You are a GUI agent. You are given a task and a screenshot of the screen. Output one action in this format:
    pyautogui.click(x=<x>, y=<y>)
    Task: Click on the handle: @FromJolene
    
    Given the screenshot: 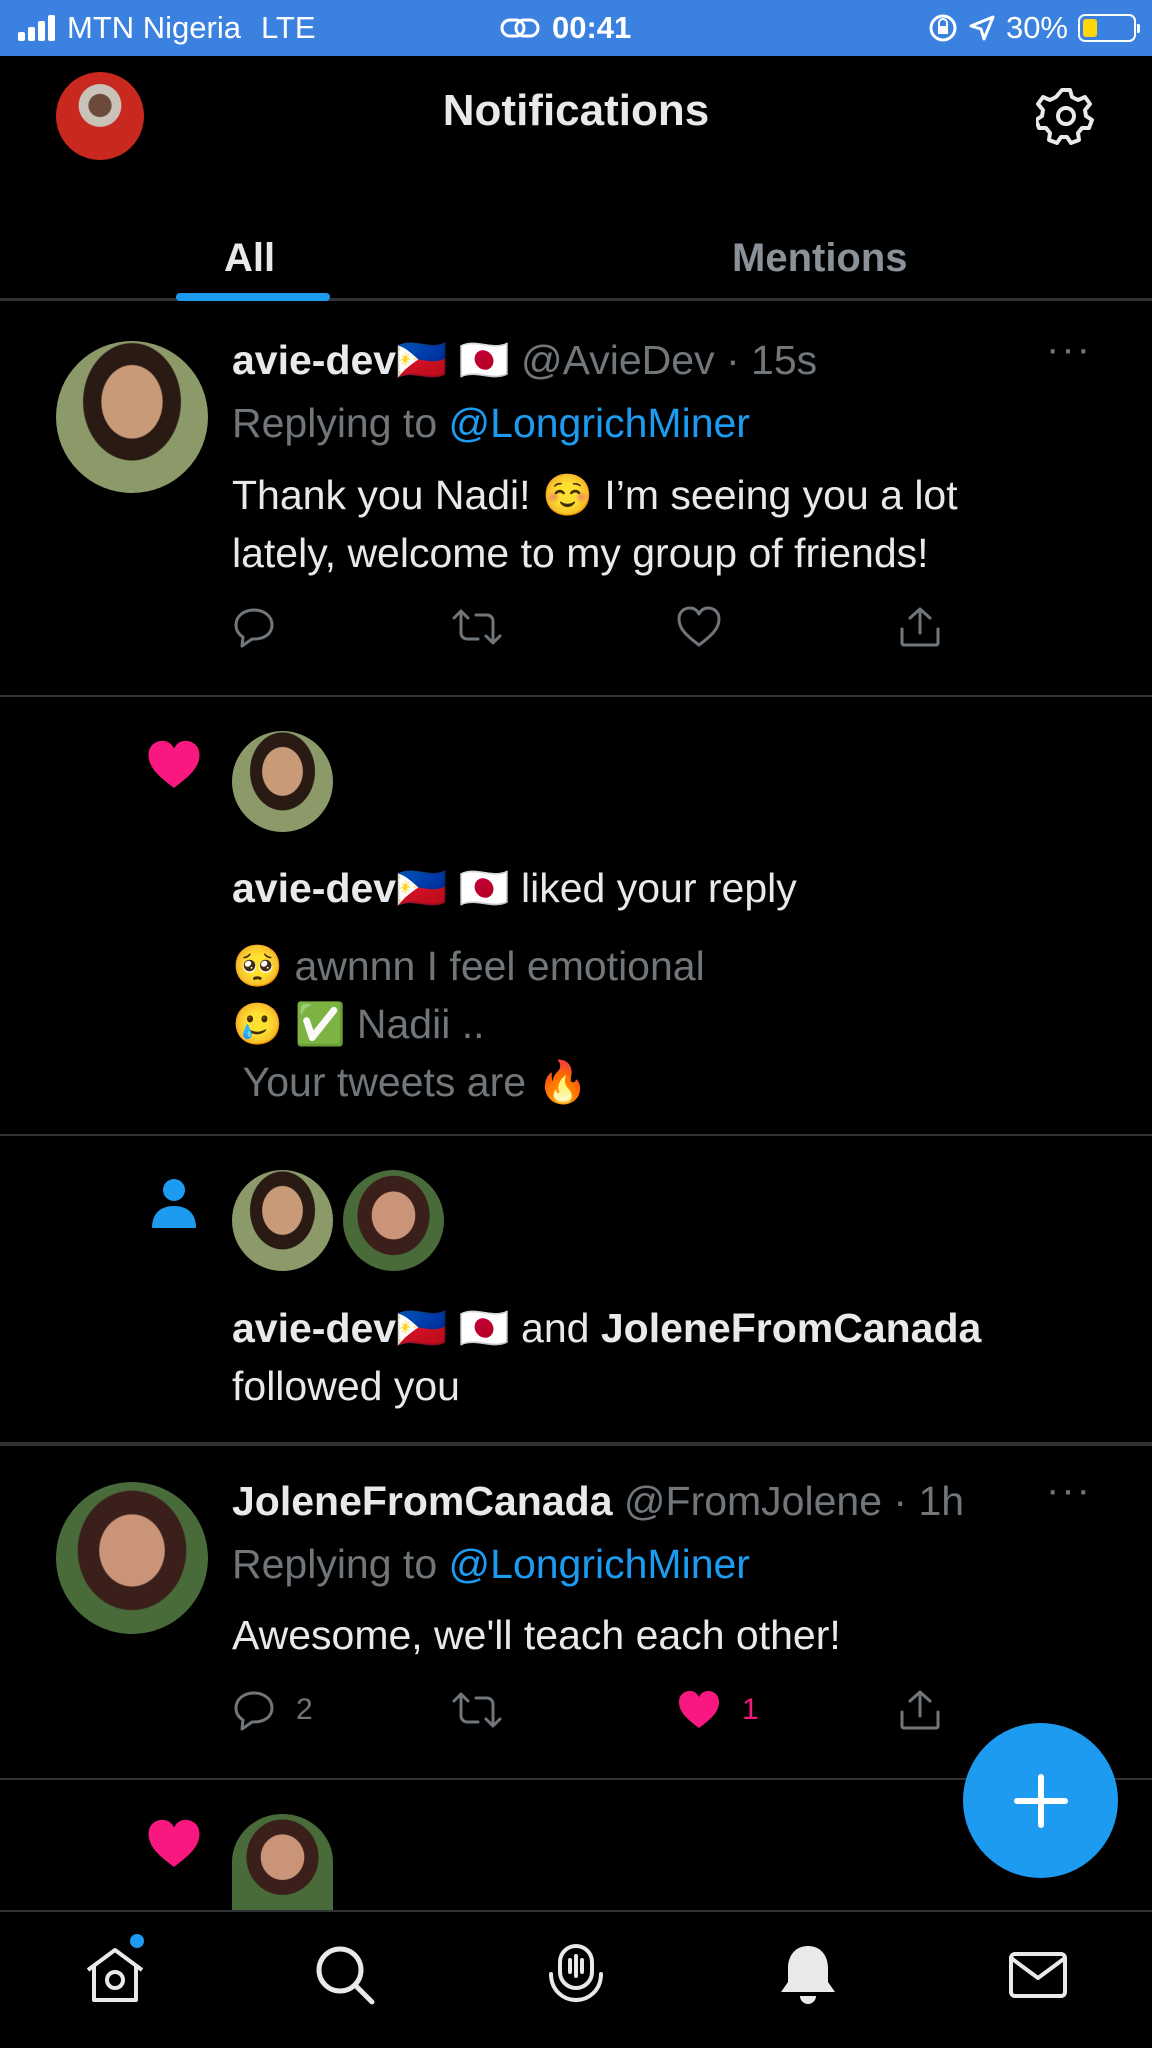 What is the action you would take?
    pyautogui.click(x=753, y=1501)
    